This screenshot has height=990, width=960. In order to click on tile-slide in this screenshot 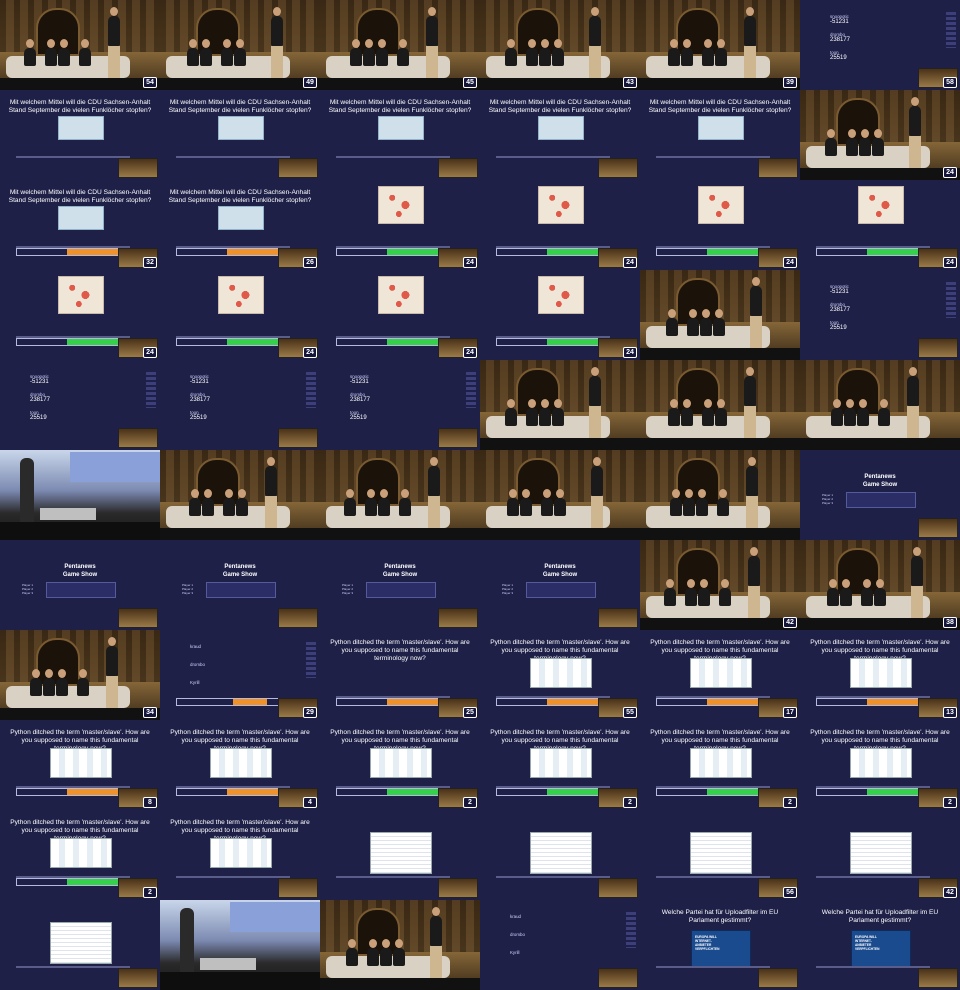, I will do `click(80, 945)`.